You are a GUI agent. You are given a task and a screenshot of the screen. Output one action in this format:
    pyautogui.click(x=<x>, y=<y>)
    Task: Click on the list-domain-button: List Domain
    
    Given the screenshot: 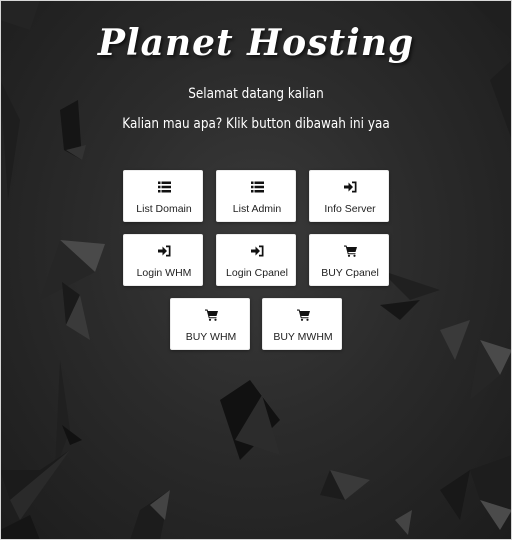 What is the action you would take?
    pyautogui.click(x=163, y=196)
    